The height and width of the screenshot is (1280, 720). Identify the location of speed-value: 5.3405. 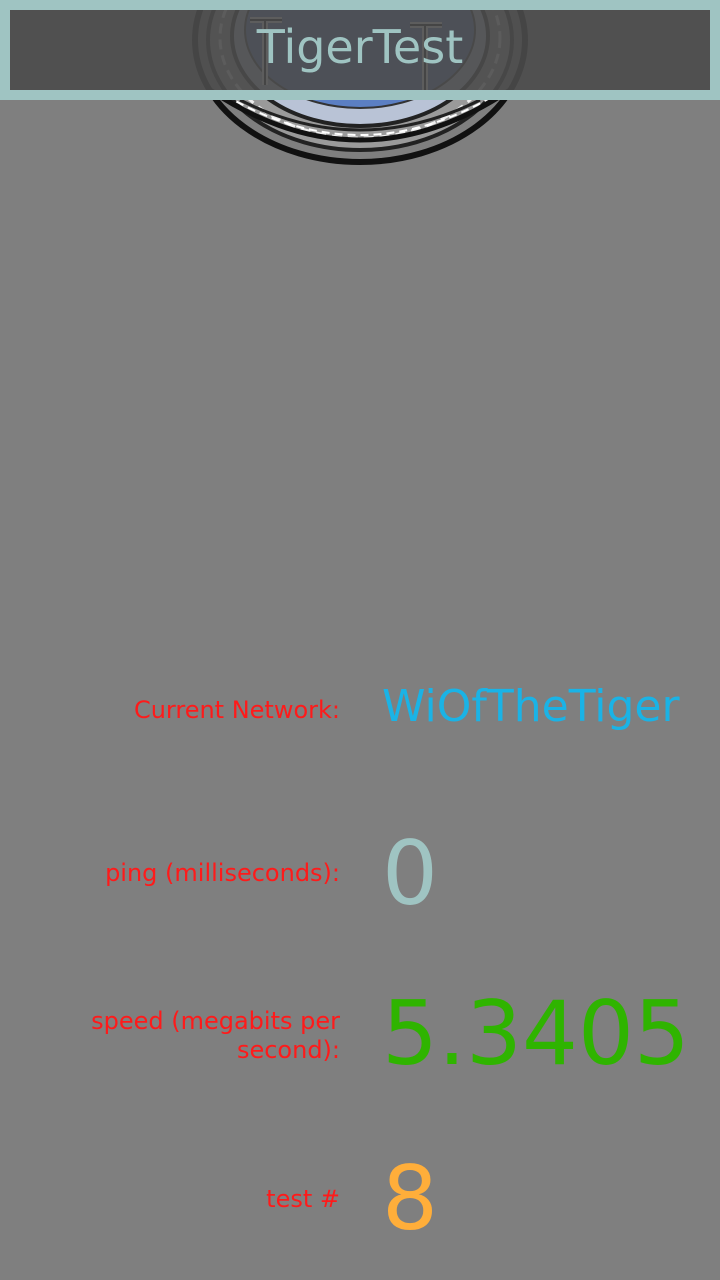
(536, 1033).